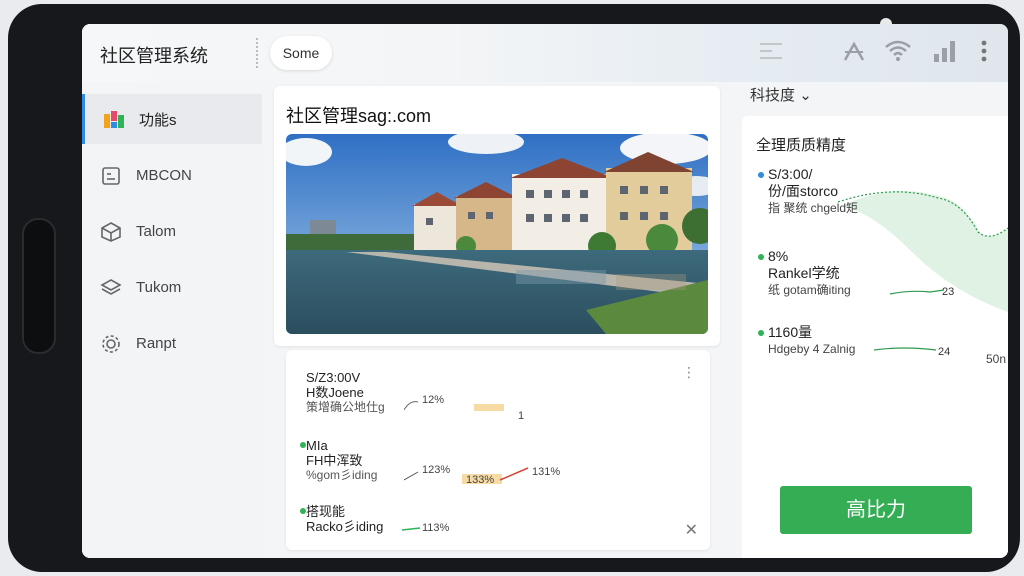 The image size is (1024, 576). Describe the element at coordinates (111, 287) in the screenshot. I see `layers-icon` at that location.